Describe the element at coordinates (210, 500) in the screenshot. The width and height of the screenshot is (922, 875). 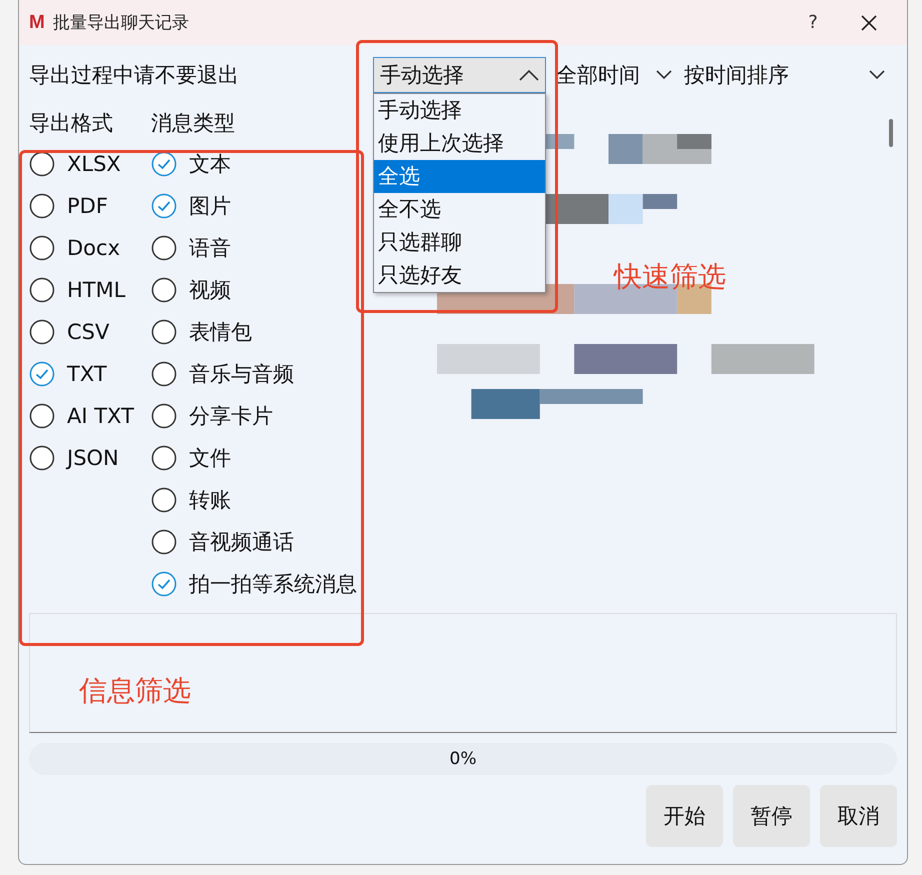
I see `message-type-option: 转账` at that location.